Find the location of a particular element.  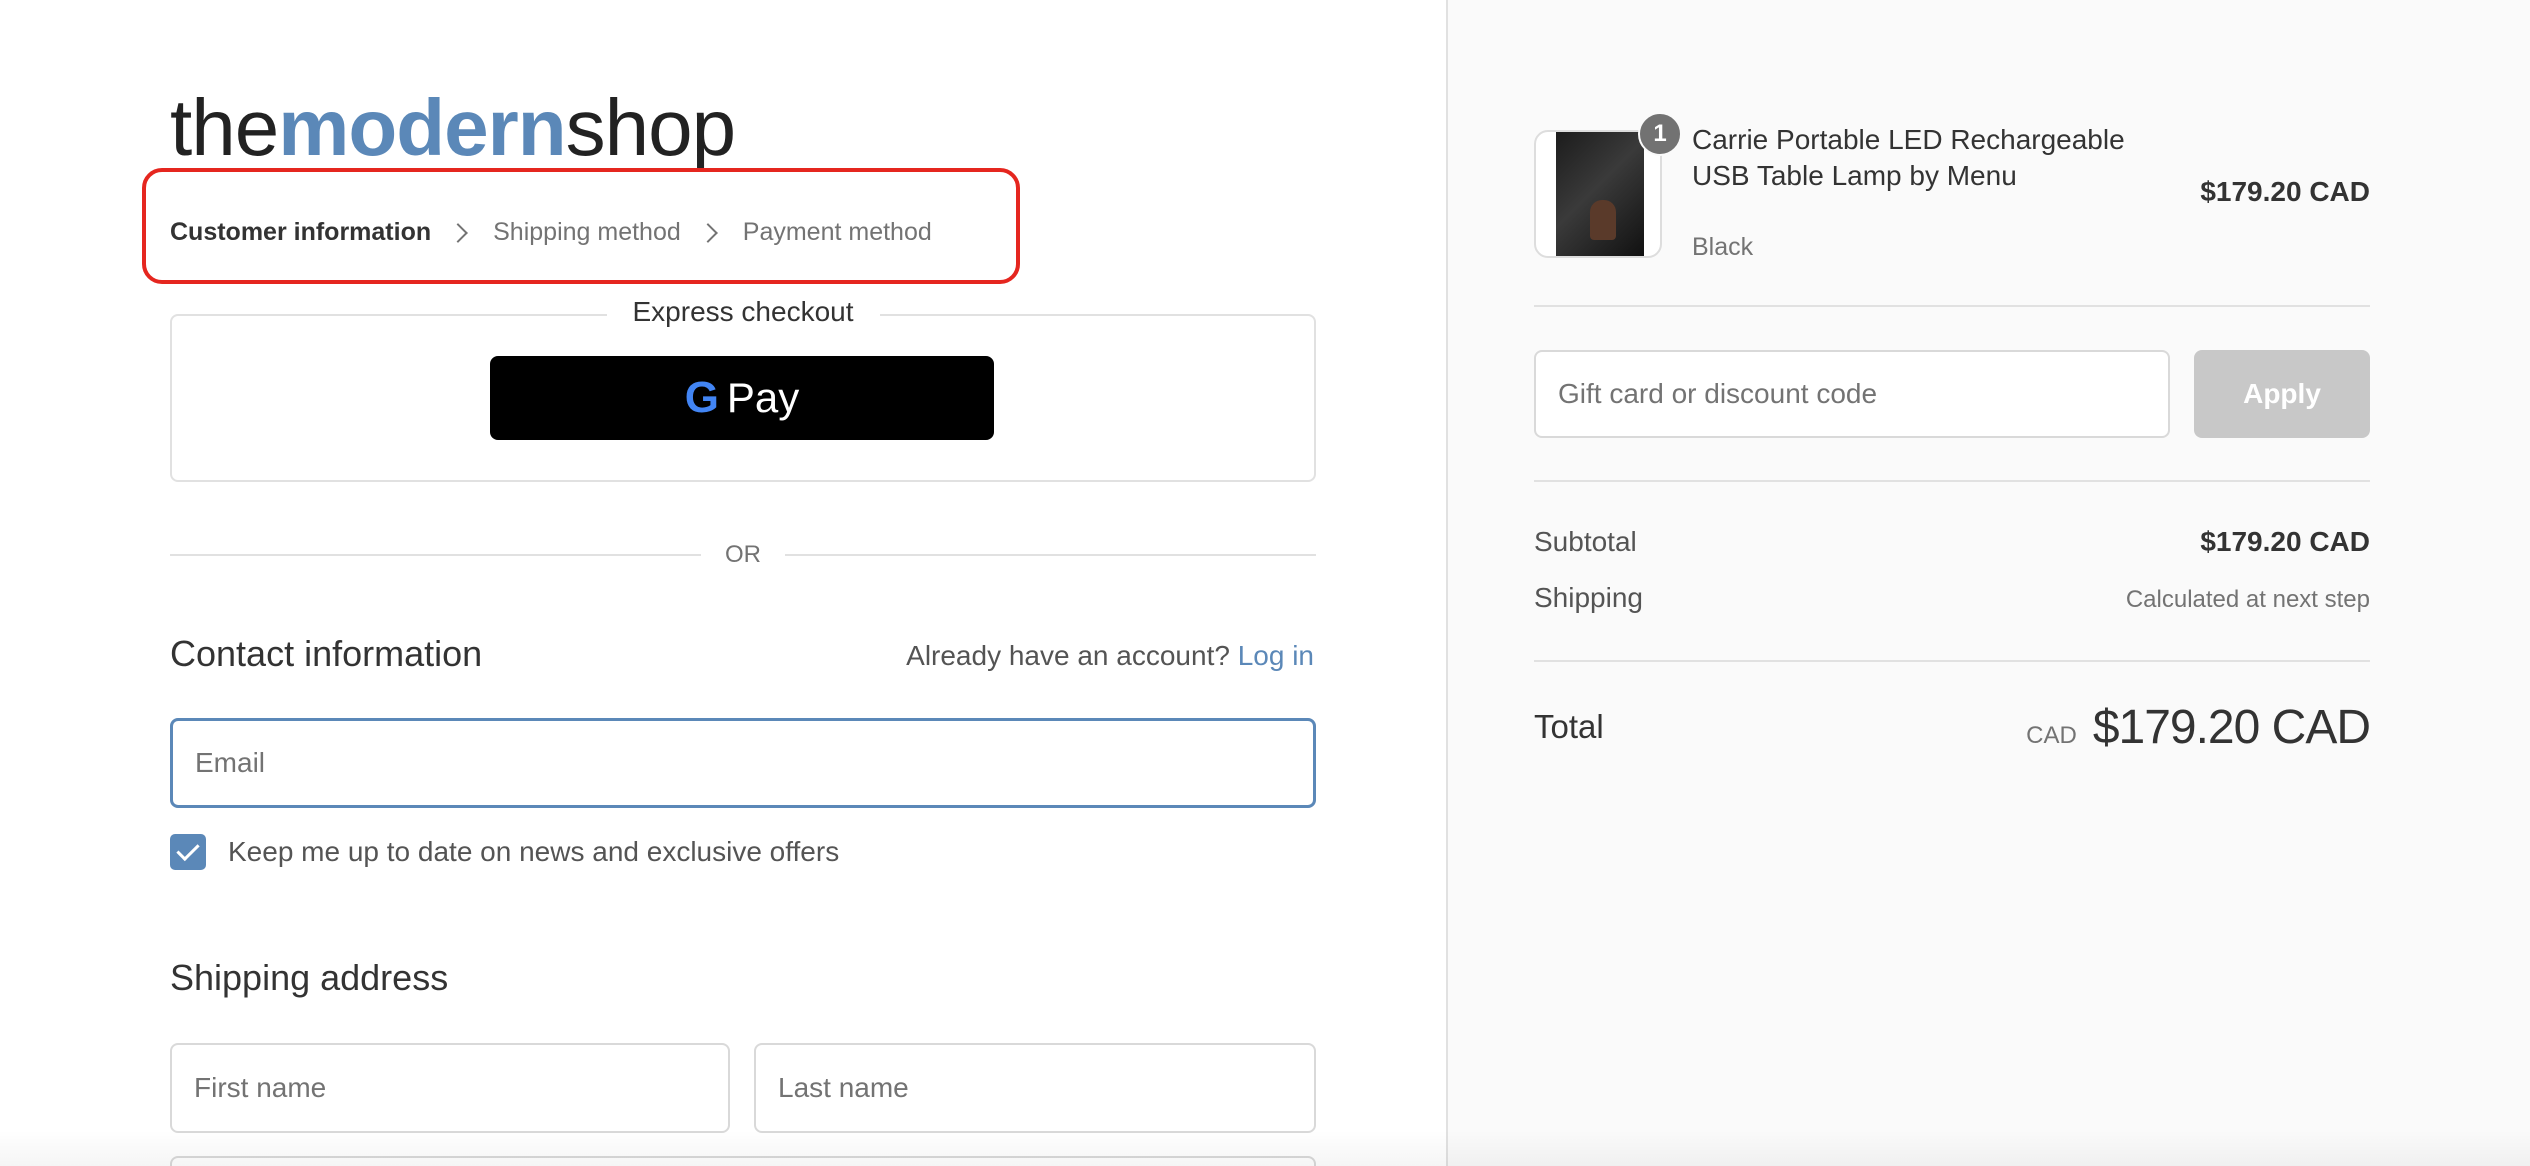

shipping-label: Shipping is located at coordinates (1588, 597).